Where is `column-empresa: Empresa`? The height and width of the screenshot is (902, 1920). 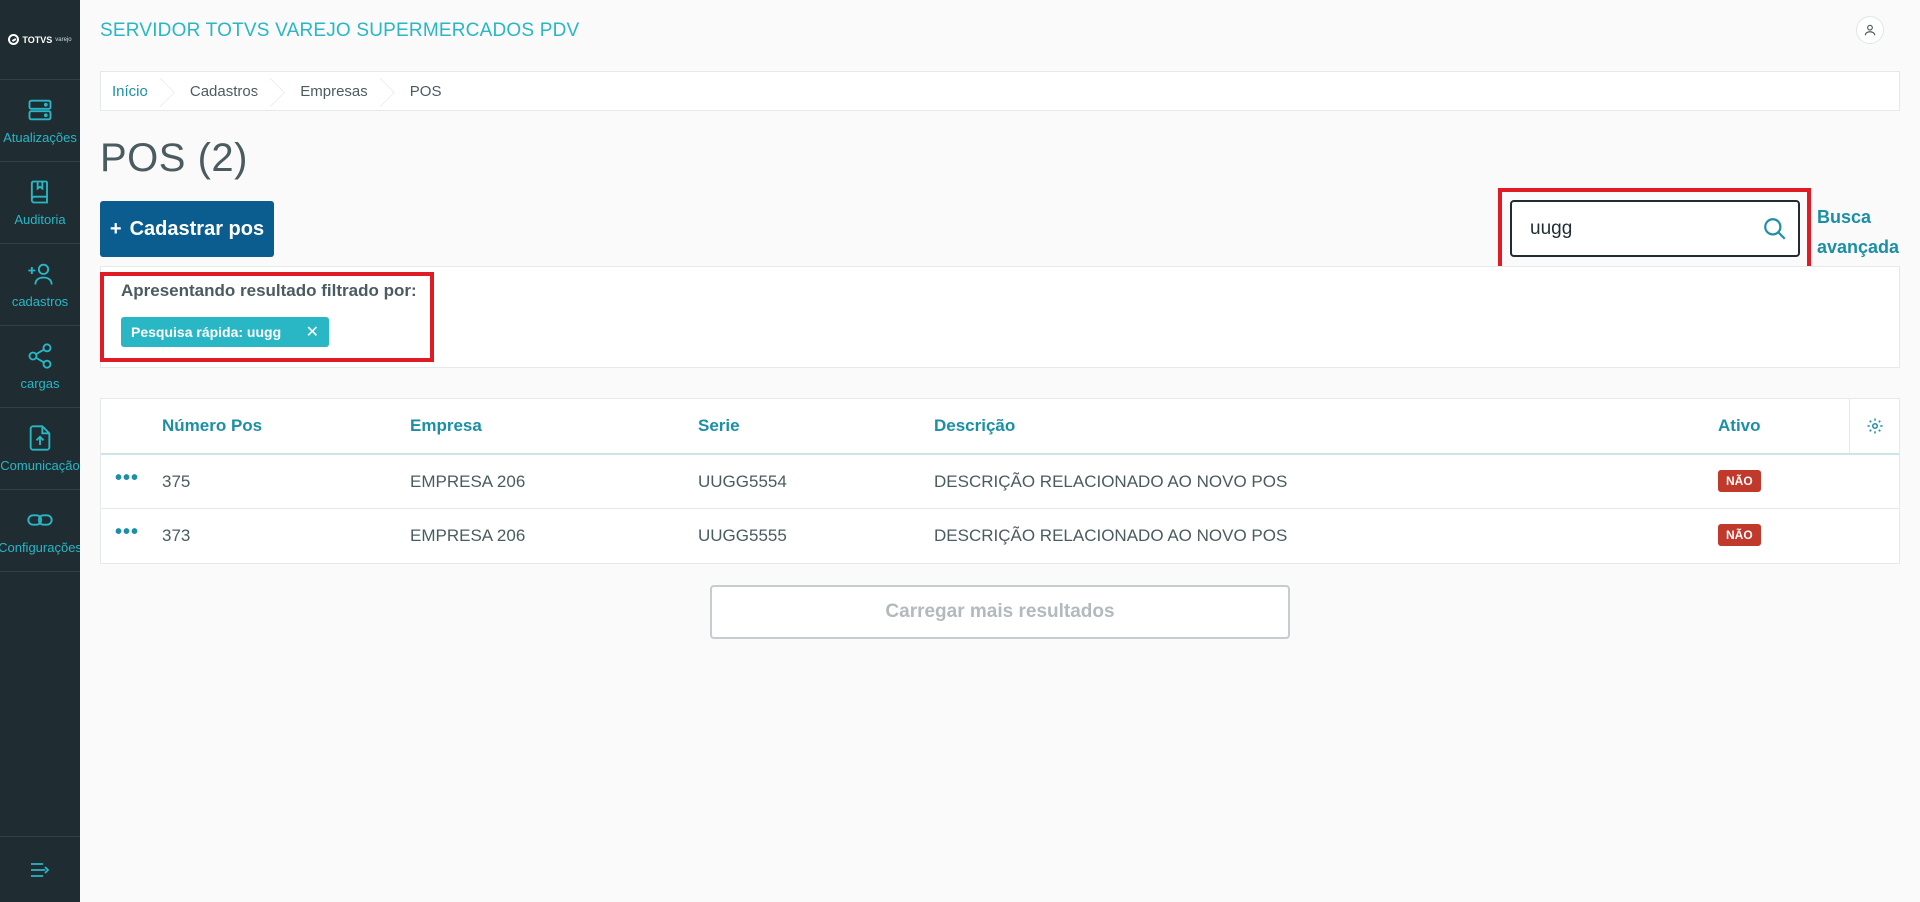 column-empresa: Empresa is located at coordinates (446, 426).